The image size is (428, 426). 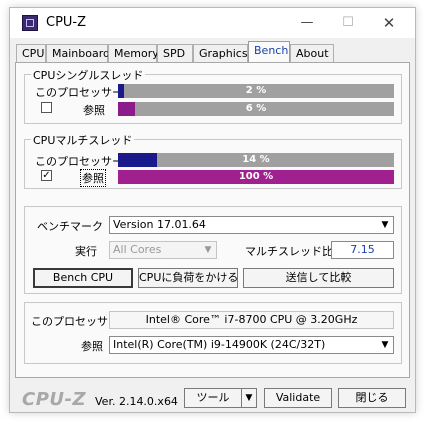 I want to click on tab-memory: Memory, so click(x=133, y=53).